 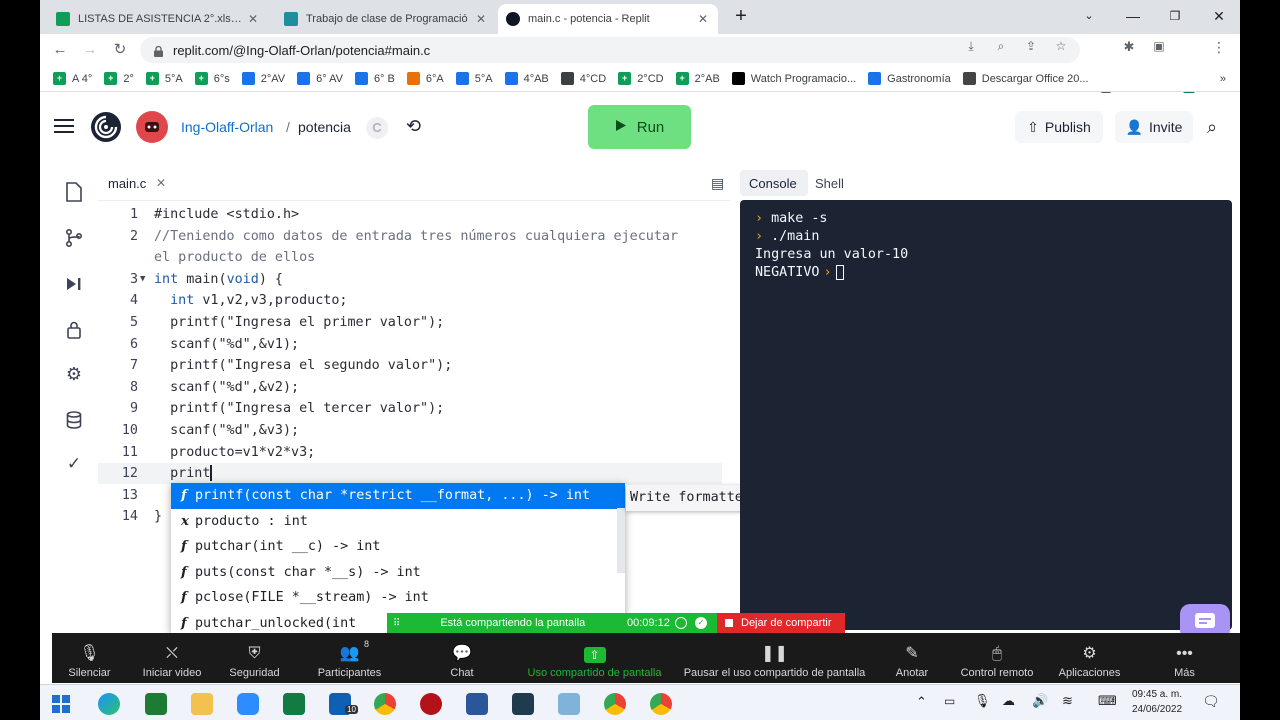 I want to click on tray-app-icon: ▭, so click(x=949, y=701).